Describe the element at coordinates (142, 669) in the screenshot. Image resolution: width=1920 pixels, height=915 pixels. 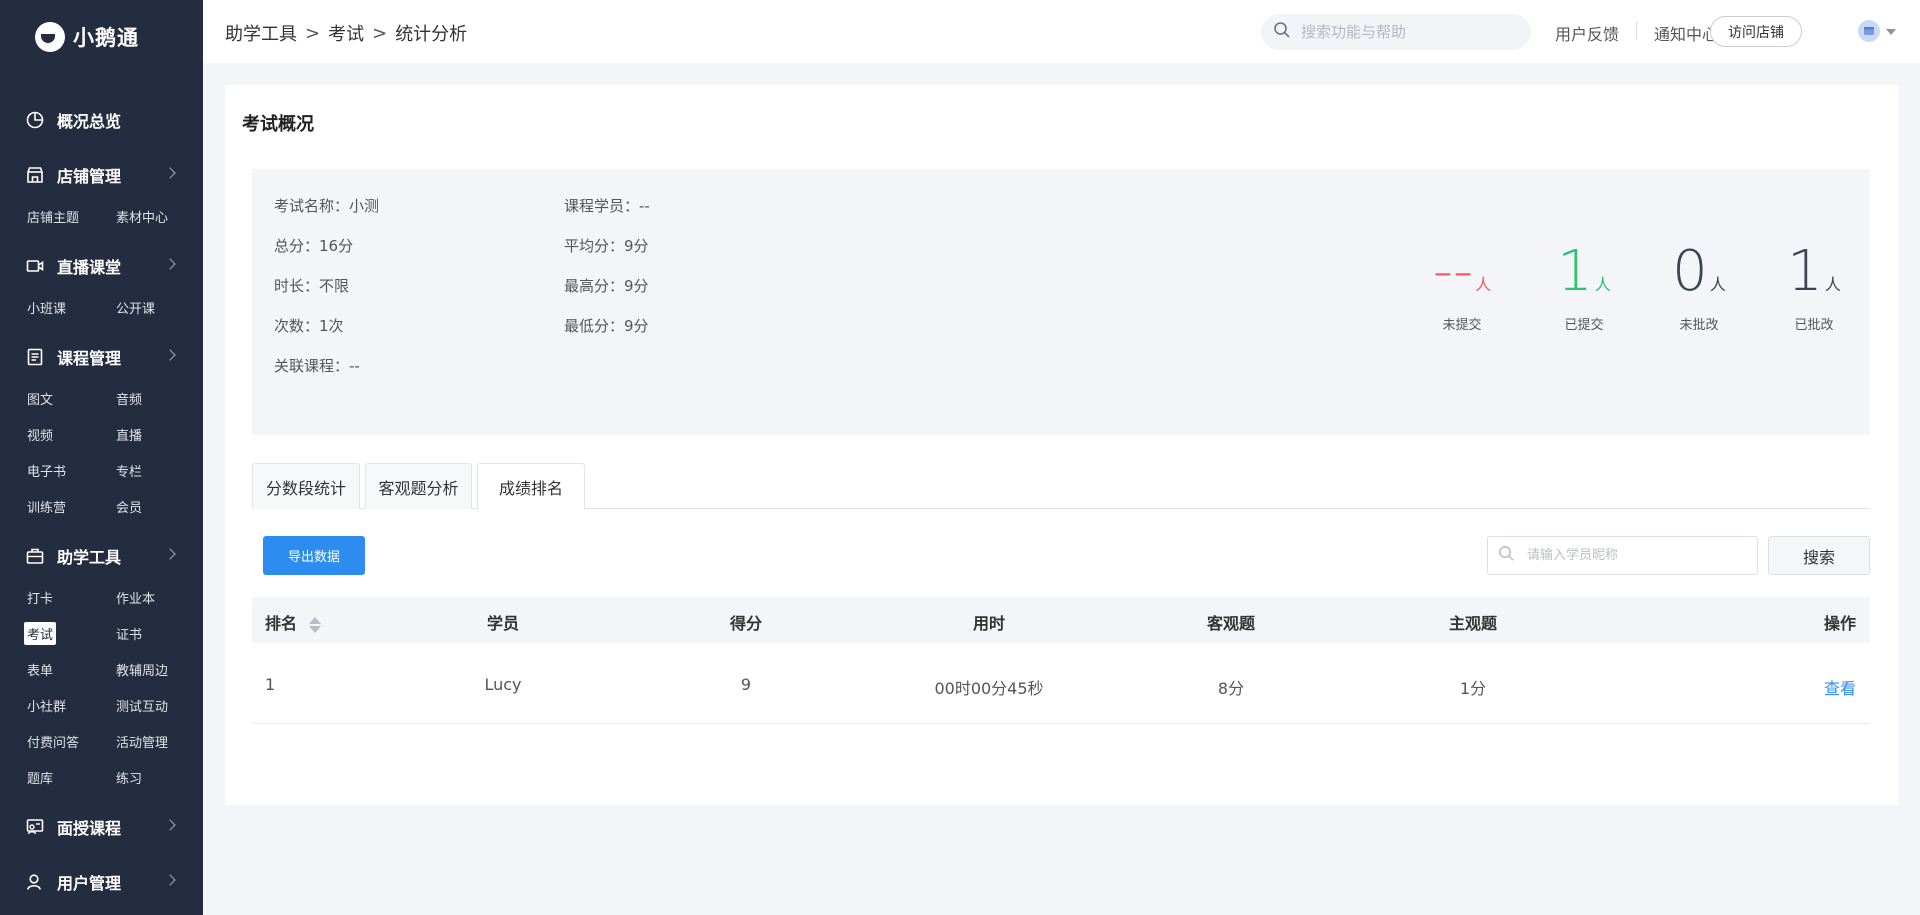
I see `sidebar-item-teaching-aids: 教辅周边` at that location.